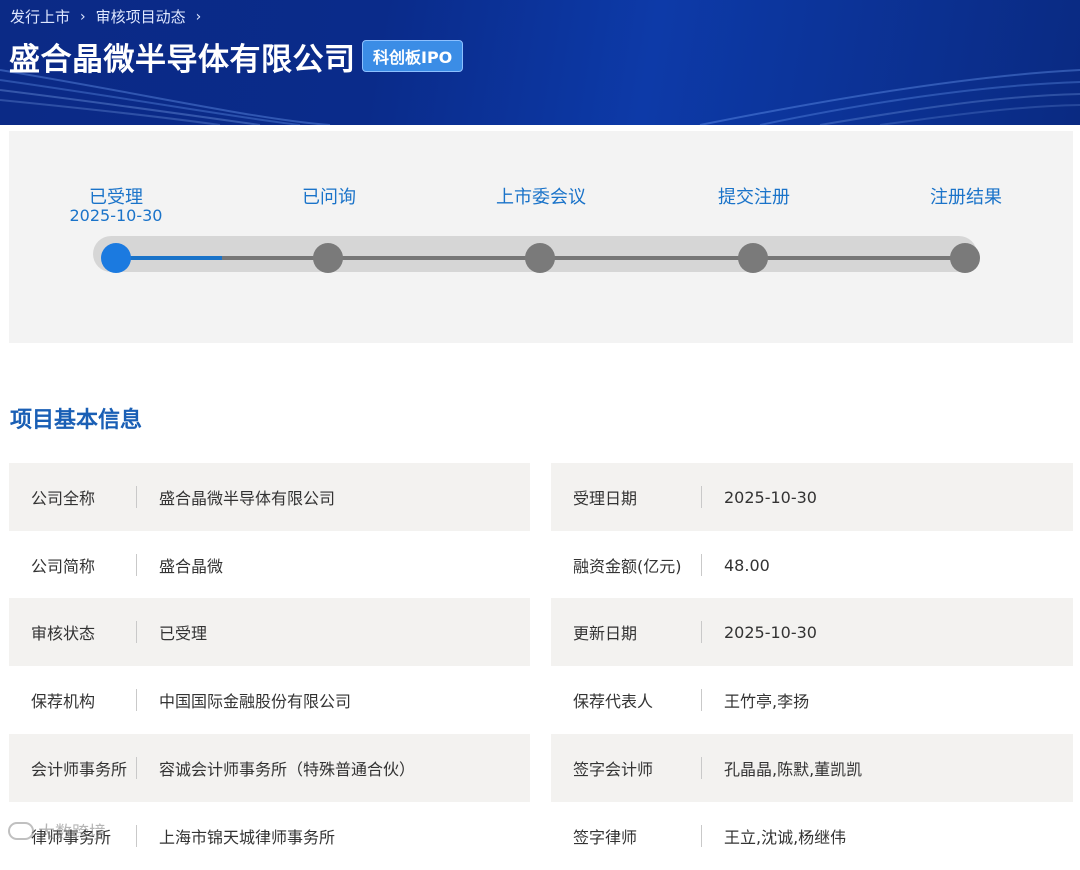 The image size is (1080, 870). I want to click on info-label: 更新日期, so click(605, 633).